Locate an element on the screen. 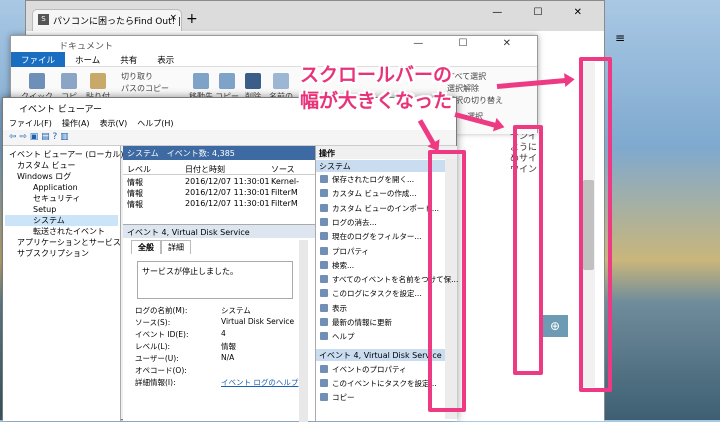 This screenshot has height=422, width=720. browser-window-controls: — ☐ ✕ is located at coordinates (544, 12).